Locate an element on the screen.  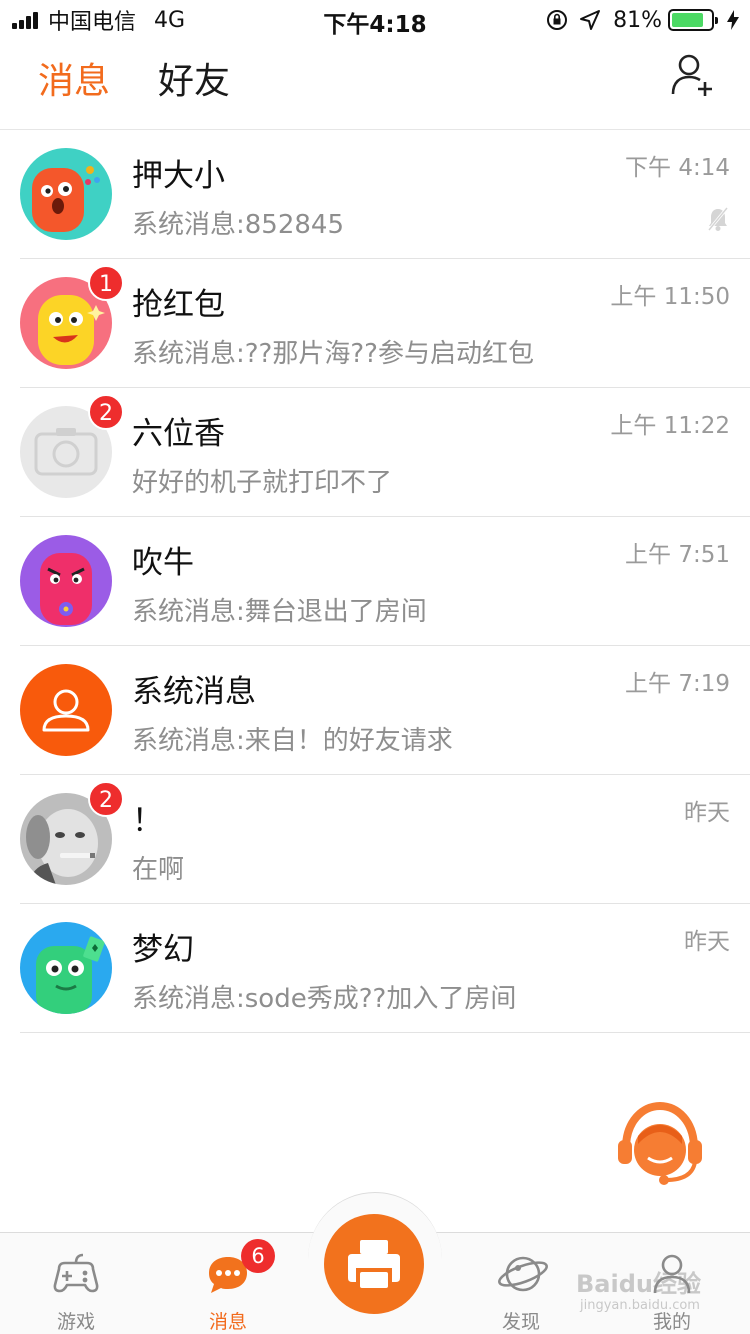
location-icon is located at coordinates (590, 20).